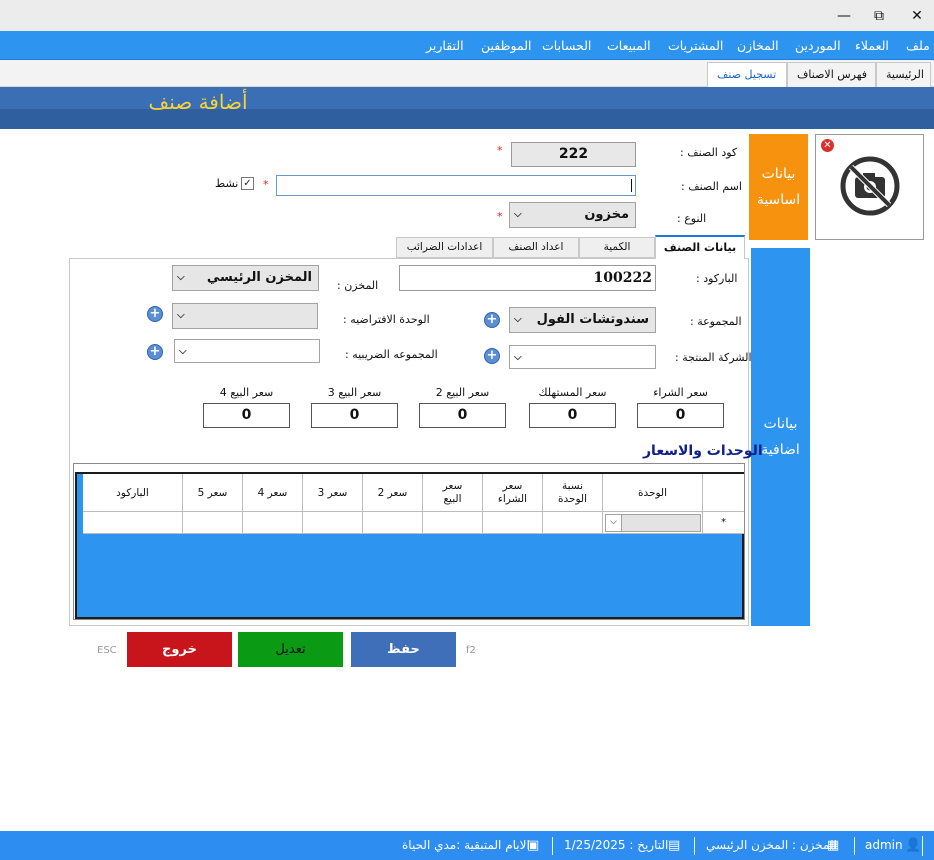  I want to click on store-value: المخزن الرئيسي, so click(259, 277).